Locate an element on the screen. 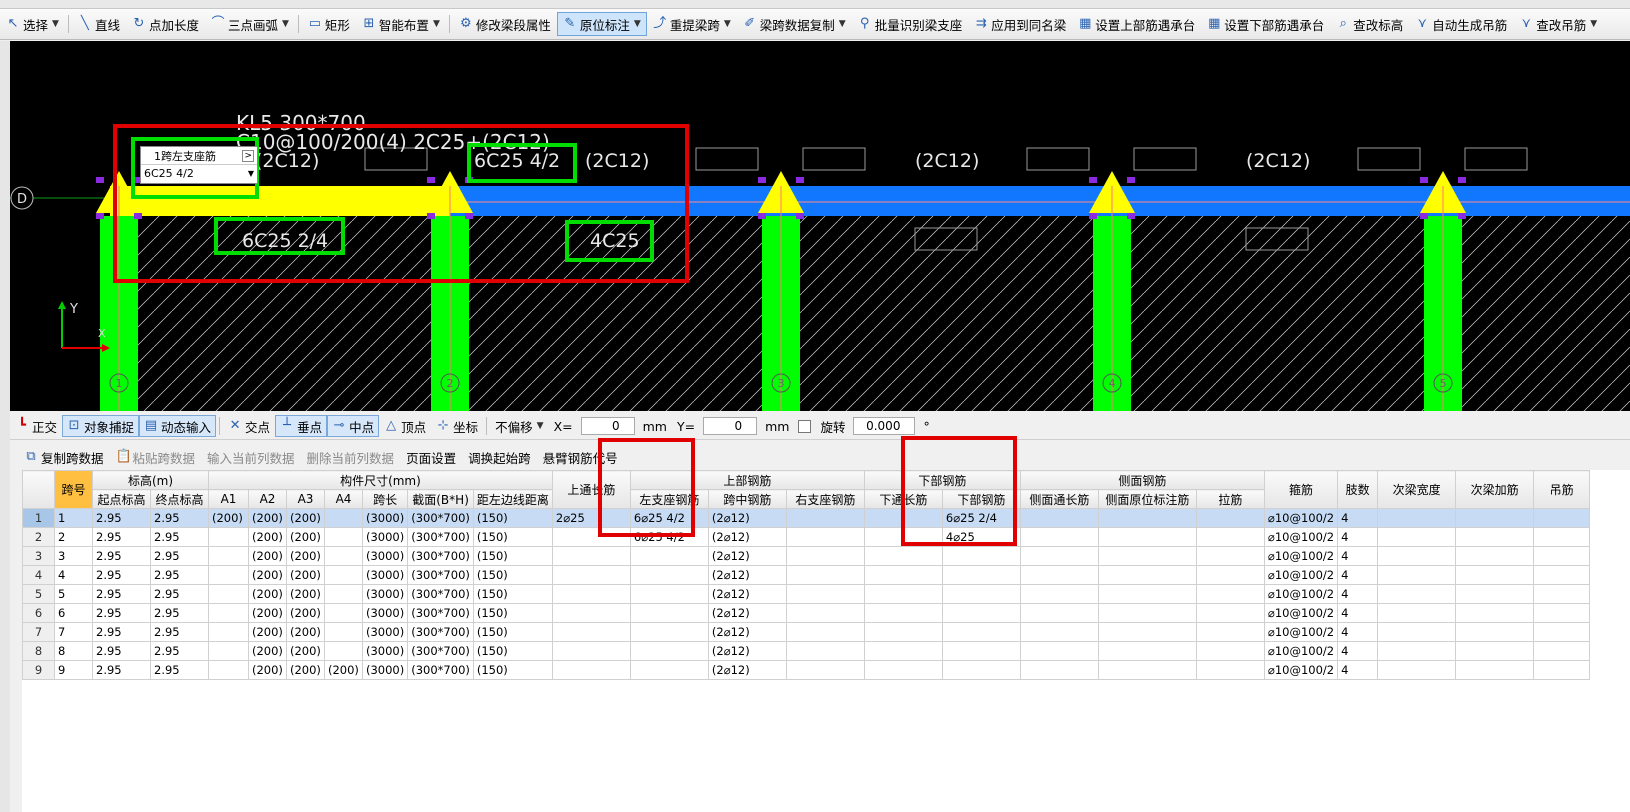  col-side-original: 侧面原位标注筋 is located at coordinates (1147, 499).